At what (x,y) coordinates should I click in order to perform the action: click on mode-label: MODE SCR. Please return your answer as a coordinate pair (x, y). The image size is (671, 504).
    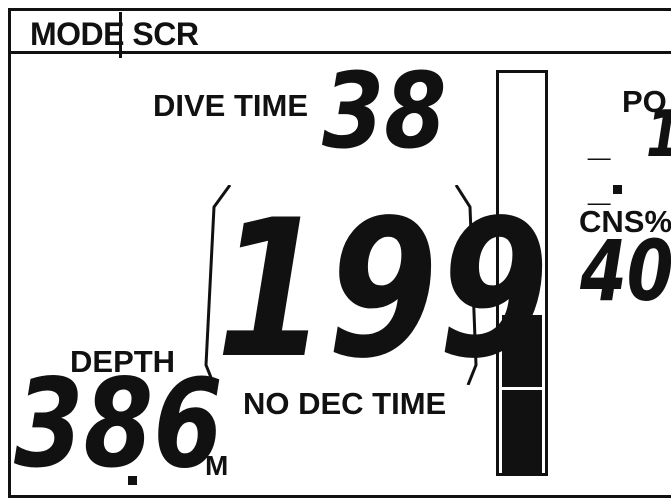
    Looking at the image, I should click on (114, 34).